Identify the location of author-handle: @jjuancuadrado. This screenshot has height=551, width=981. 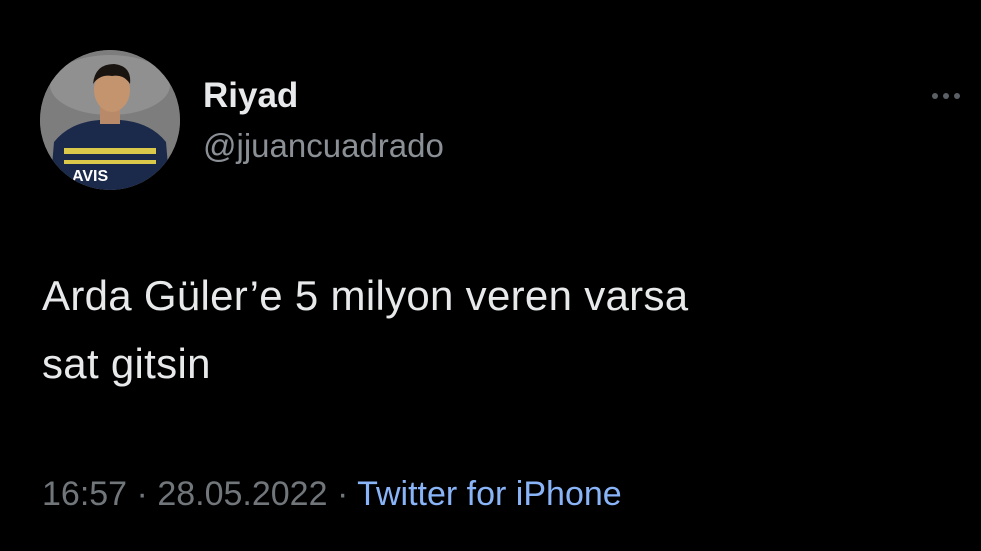
(323, 146).